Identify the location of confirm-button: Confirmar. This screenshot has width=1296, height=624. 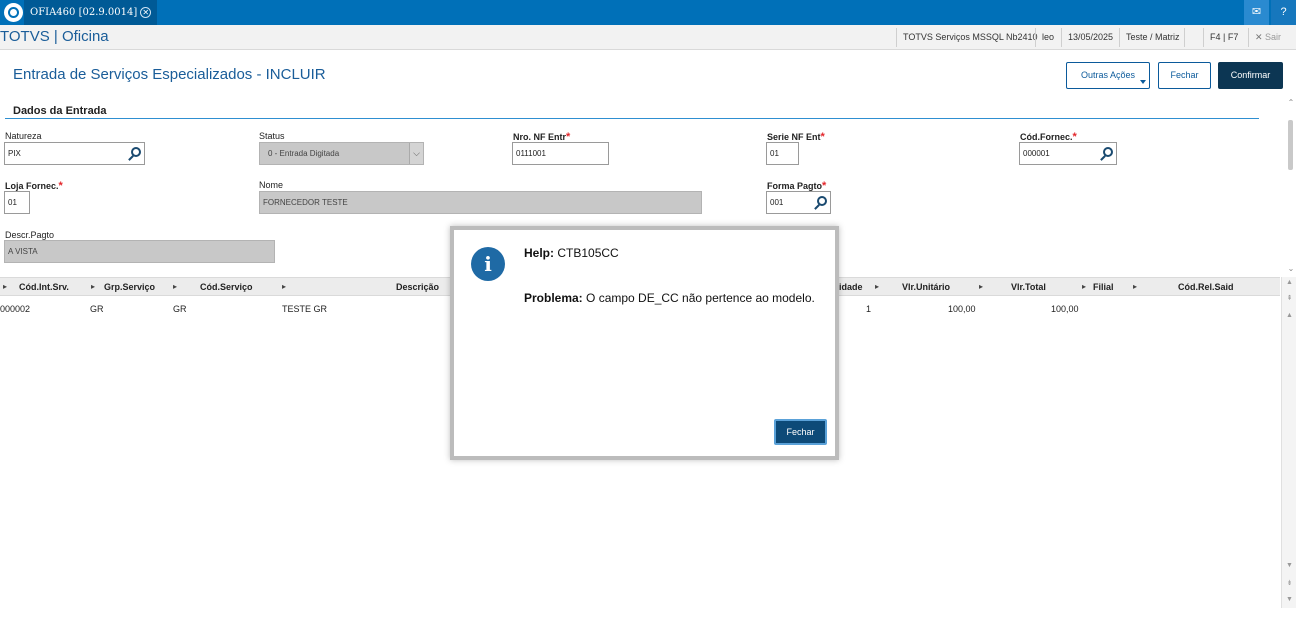
(1250, 75).